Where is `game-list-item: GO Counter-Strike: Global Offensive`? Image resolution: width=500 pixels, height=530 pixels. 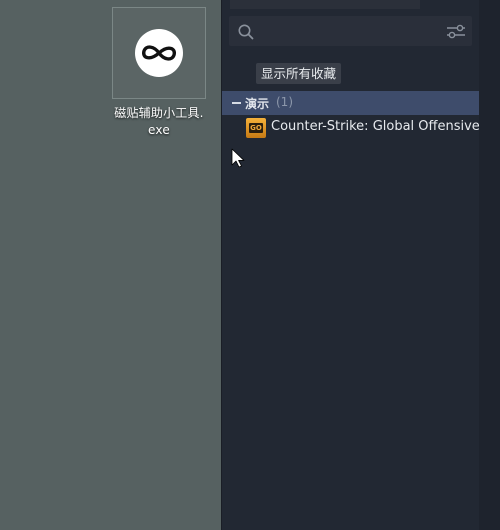
game-list-item: GO Counter-Strike: Global Offensive is located at coordinates (351, 128).